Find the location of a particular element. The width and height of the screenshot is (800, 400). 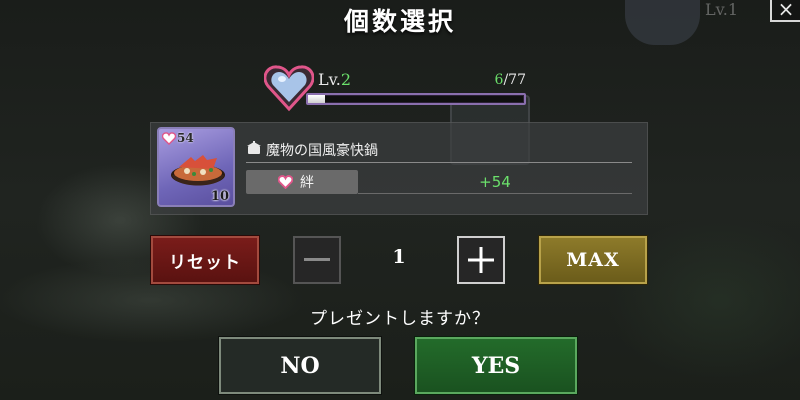

no-button: NO is located at coordinates (300, 365).